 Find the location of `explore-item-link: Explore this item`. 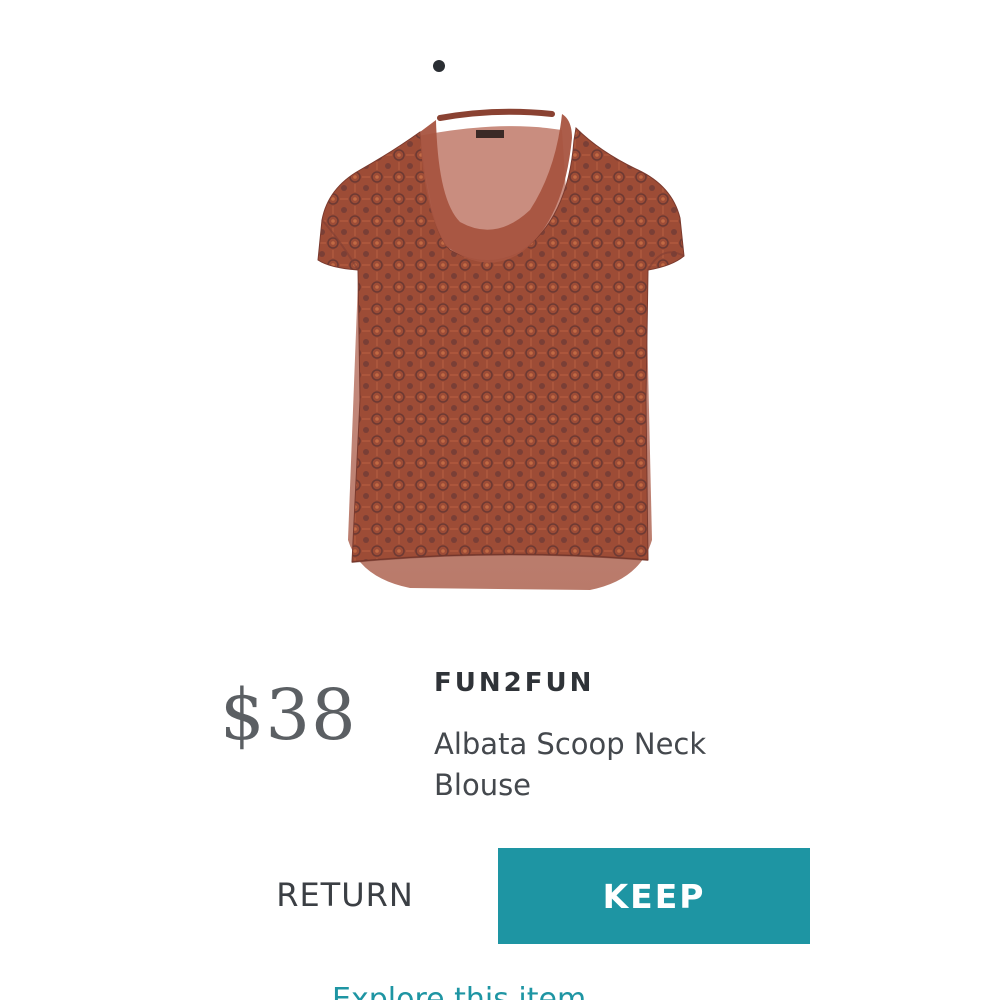

explore-item-link: Explore this item is located at coordinates (459, 991).